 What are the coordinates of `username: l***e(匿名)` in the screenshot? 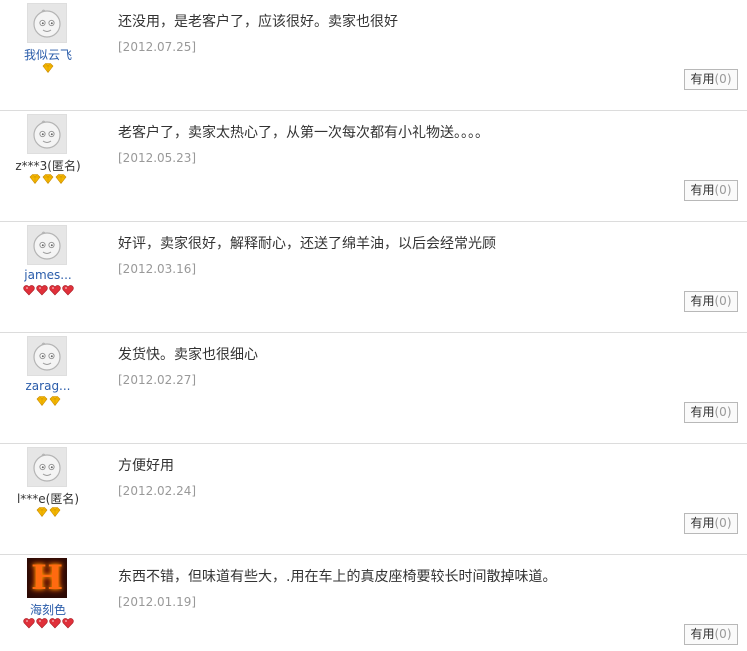 It's located at (48, 499).